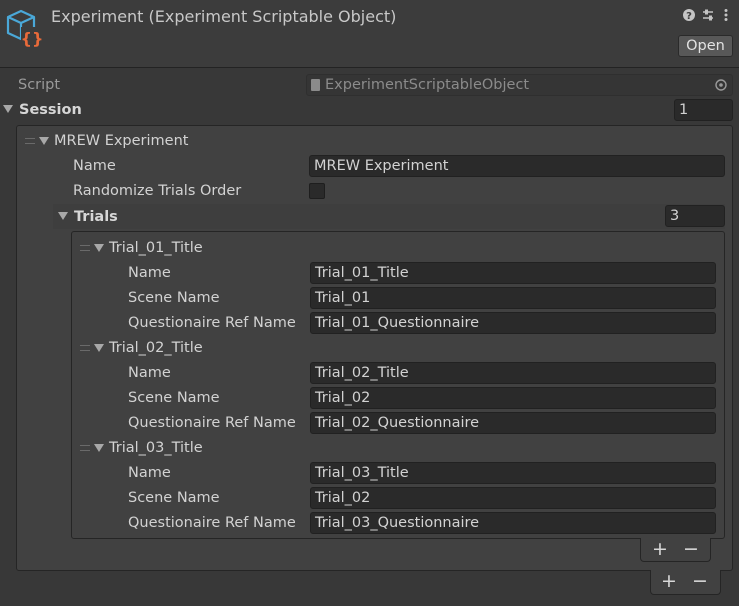 The height and width of the screenshot is (606, 739). Describe the element at coordinates (389, 216) in the screenshot. I see `trials-header-bar` at that location.